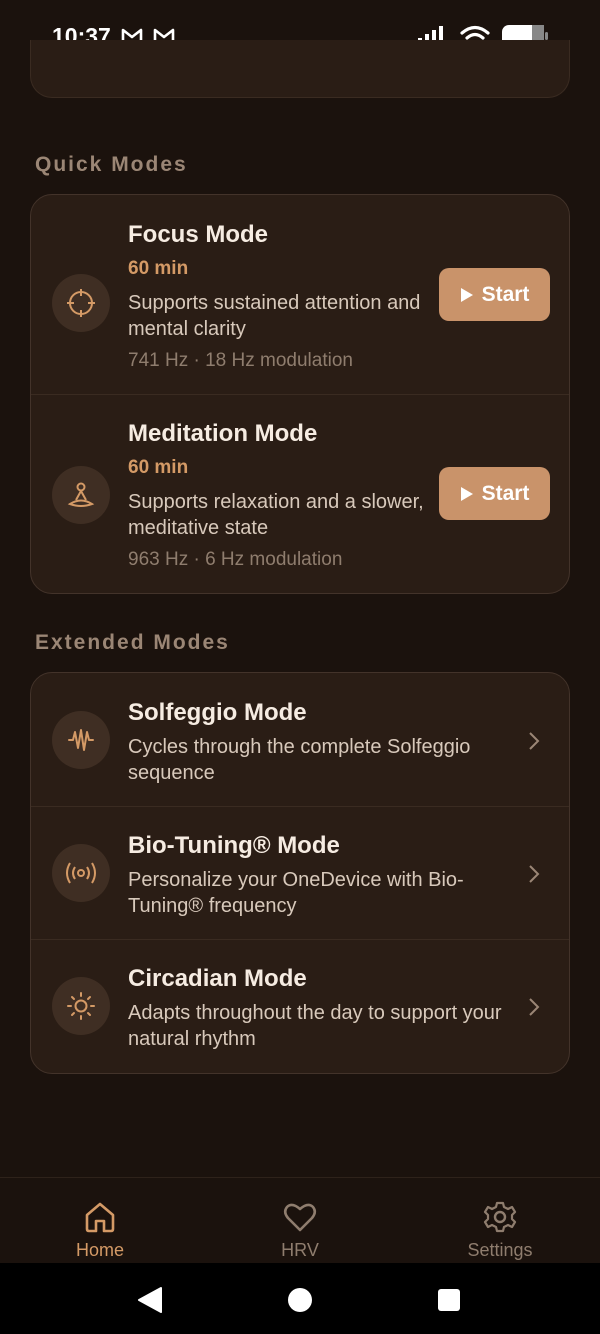  Describe the element at coordinates (235, 559) in the screenshot. I see `meditation-mode-frequency: 963 Hz · 6 Hz modulation` at that location.